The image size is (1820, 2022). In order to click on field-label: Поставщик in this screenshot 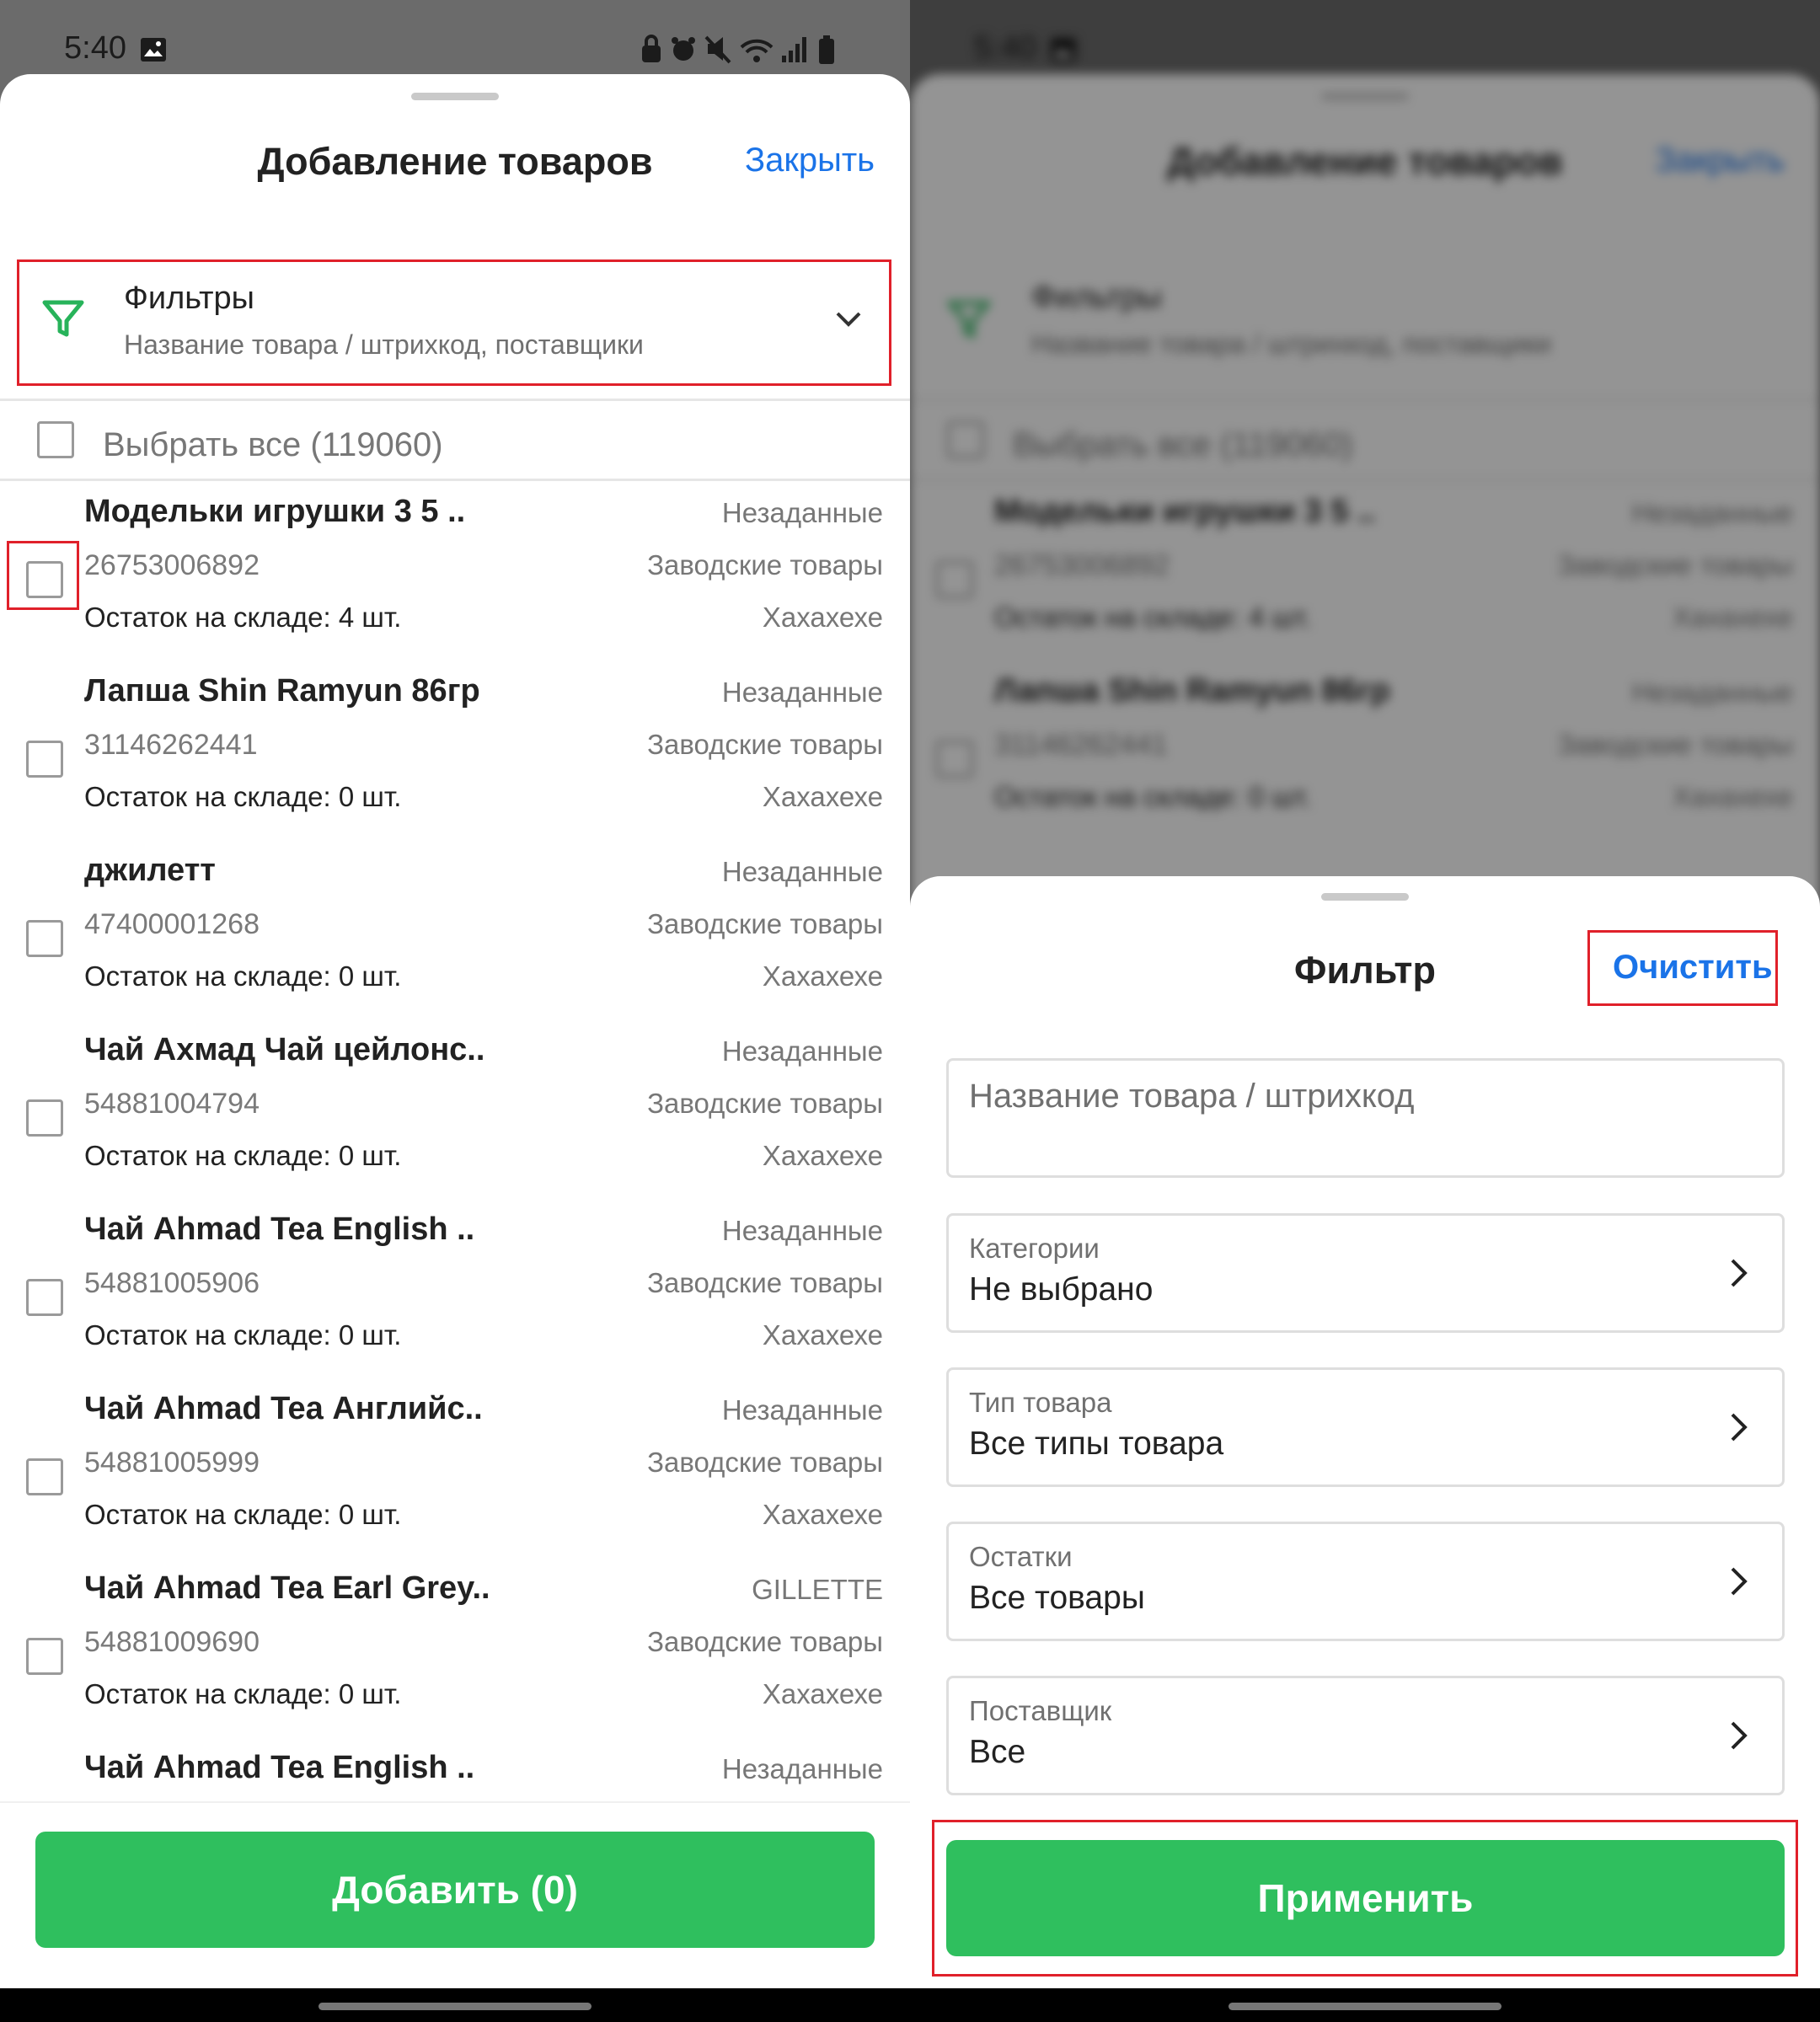, I will do `click(1040, 1710)`.